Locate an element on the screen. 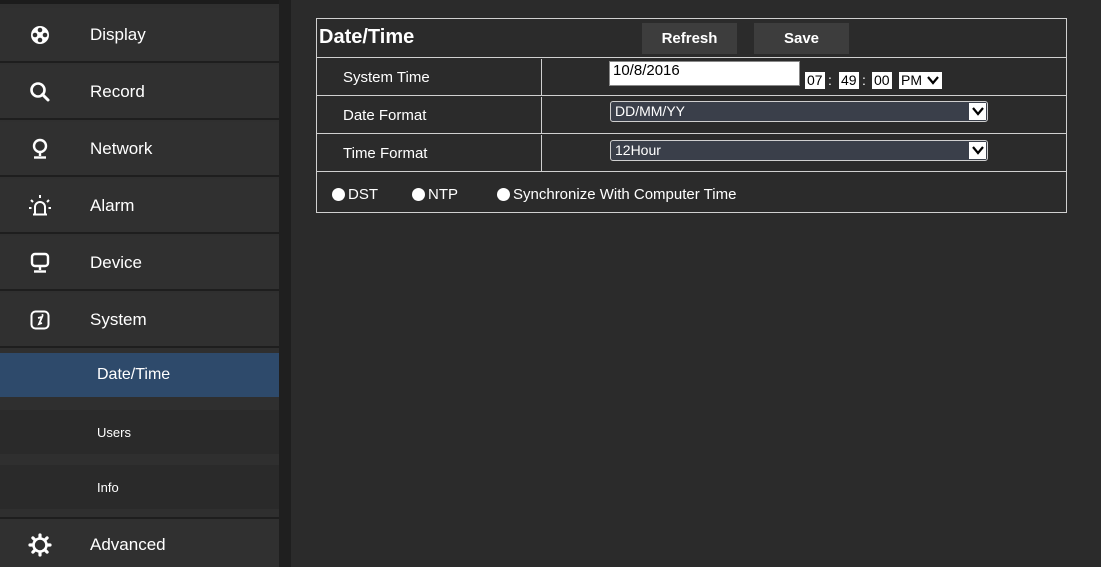 The height and width of the screenshot is (567, 1101). dst-label: DST is located at coordinates (363, 194).